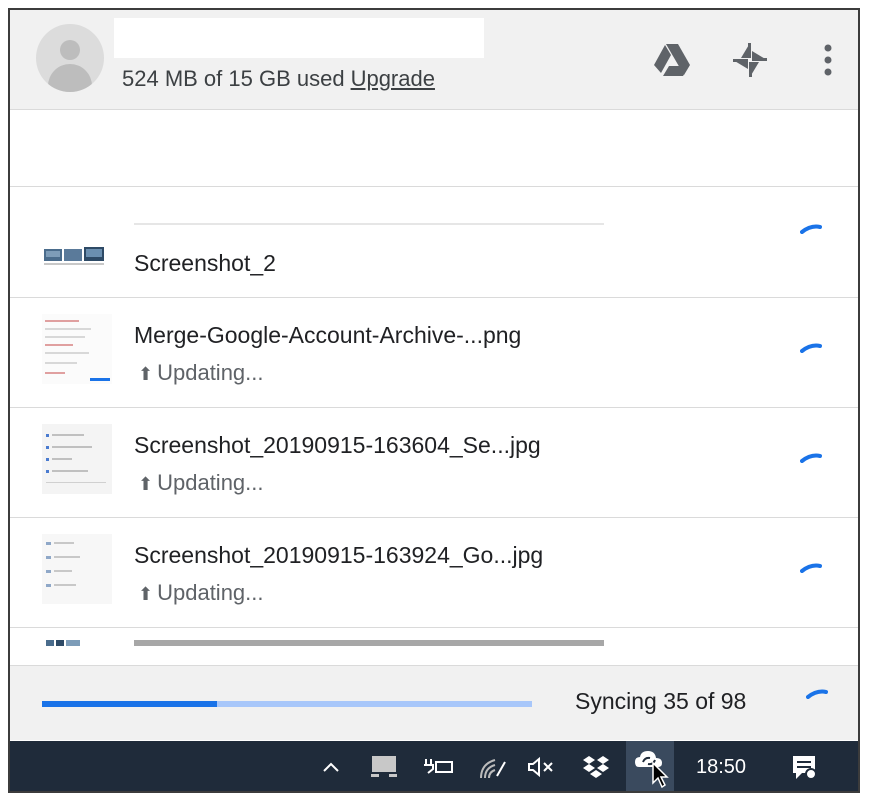  Describe the element at coordinates (434, 60) in the screenshot. I see `account-header: 524 MB of 15 GB used Upgrade` at that location.